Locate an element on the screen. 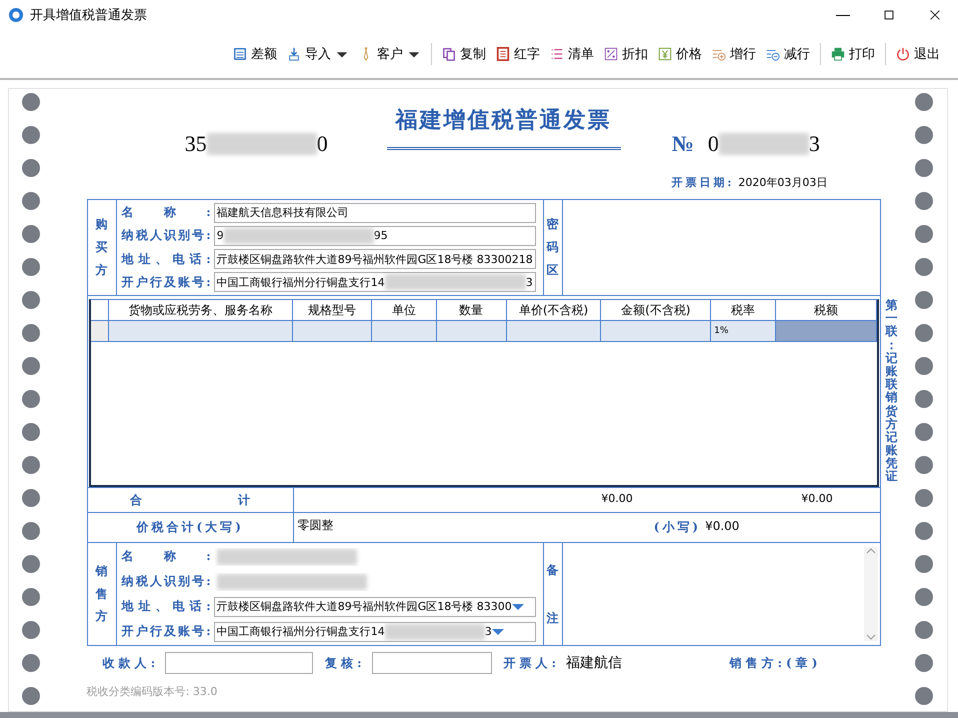 This screenshot has height=718, width=958. section-label: 销售方 is located at coordinates (102, 594).